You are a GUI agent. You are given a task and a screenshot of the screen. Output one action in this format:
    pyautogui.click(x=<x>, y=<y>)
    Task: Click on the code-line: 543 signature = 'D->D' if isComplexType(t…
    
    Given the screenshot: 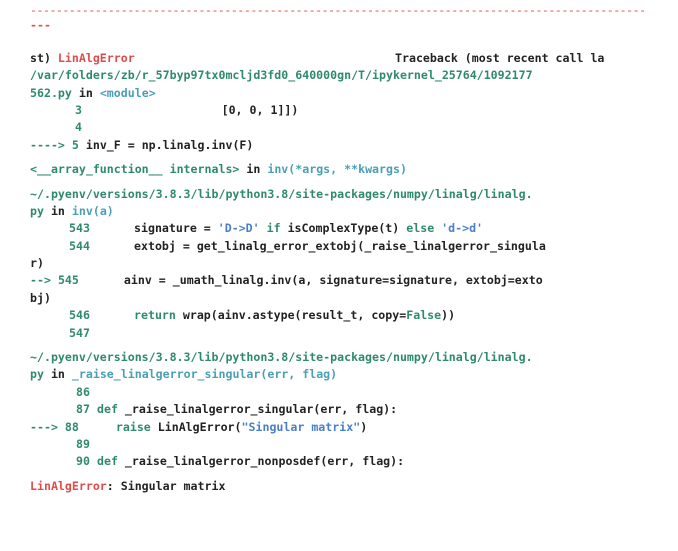 What is the action you would take?
    pyautogui.click(x=345, y=228)
    